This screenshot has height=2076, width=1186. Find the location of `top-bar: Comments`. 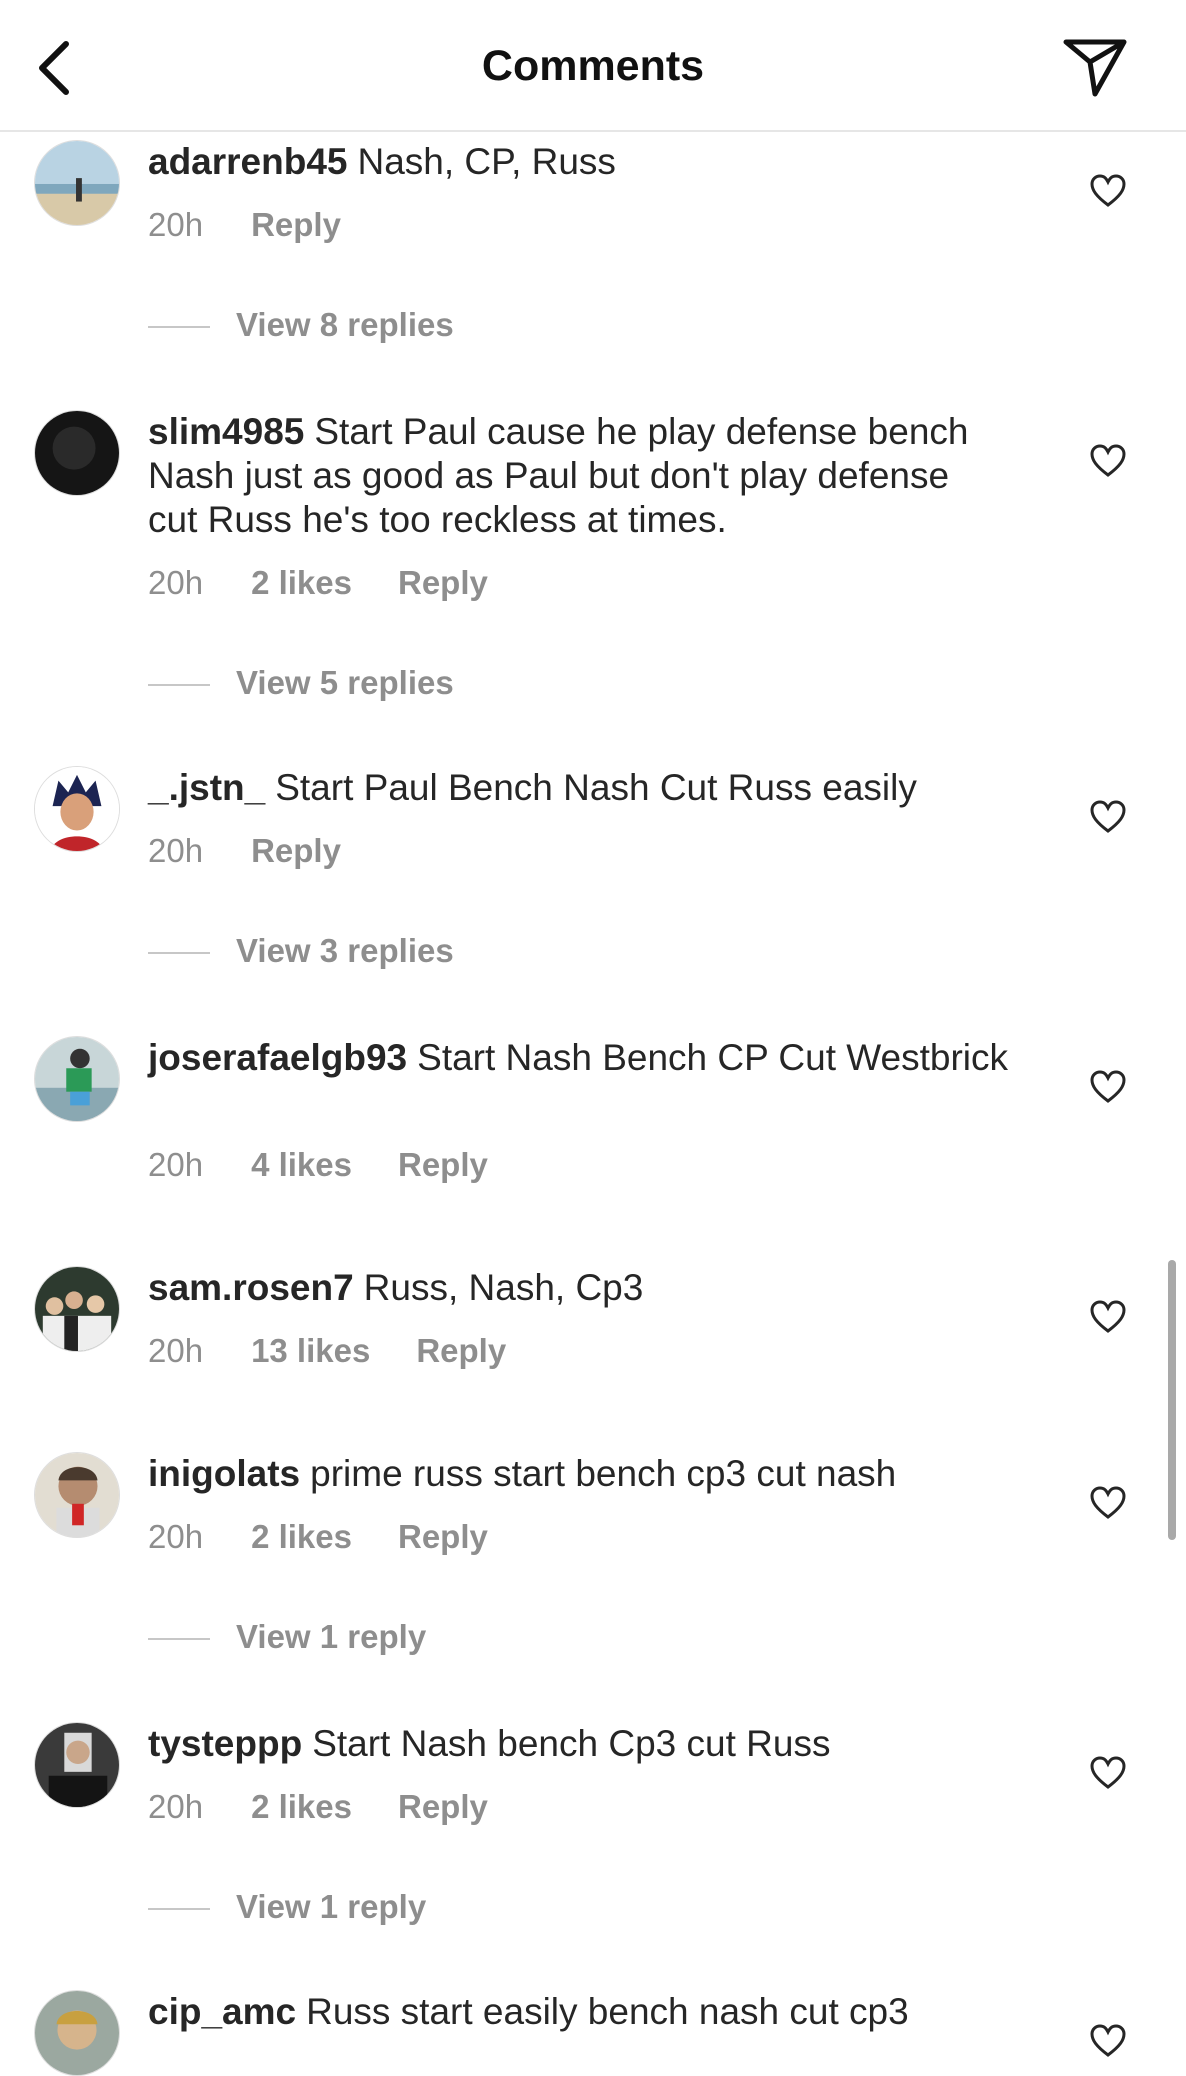

top-bar: Comments is located at coordinates (593, 66).